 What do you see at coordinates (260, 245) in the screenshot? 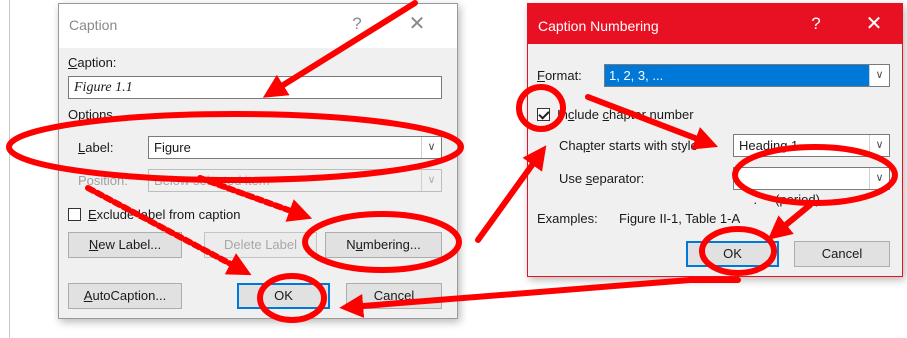
I see `delete-label-button: Delete Label` at bounding box center [260, 245].